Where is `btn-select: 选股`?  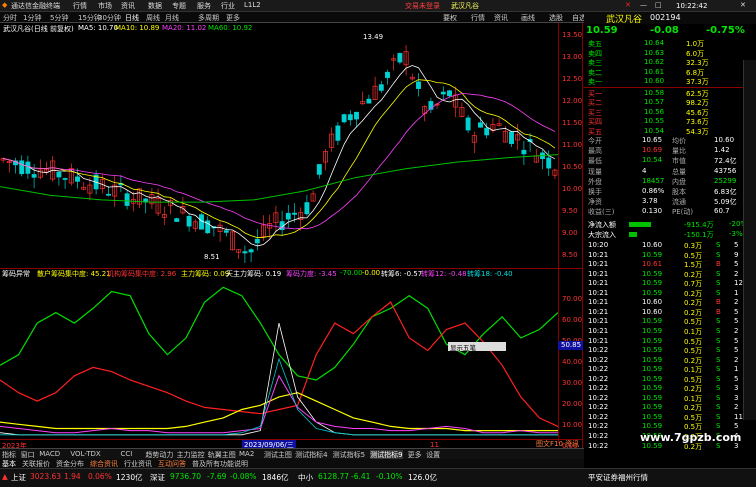 btn-select: 选股 is located at coordinates (556, 18).